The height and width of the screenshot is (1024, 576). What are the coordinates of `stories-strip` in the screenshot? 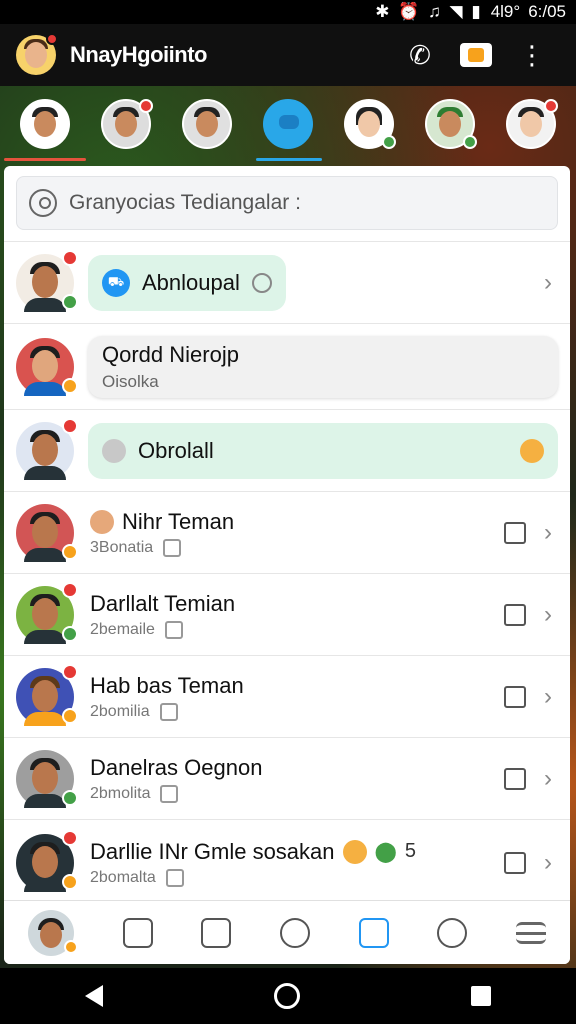 It's located at (288, 124).